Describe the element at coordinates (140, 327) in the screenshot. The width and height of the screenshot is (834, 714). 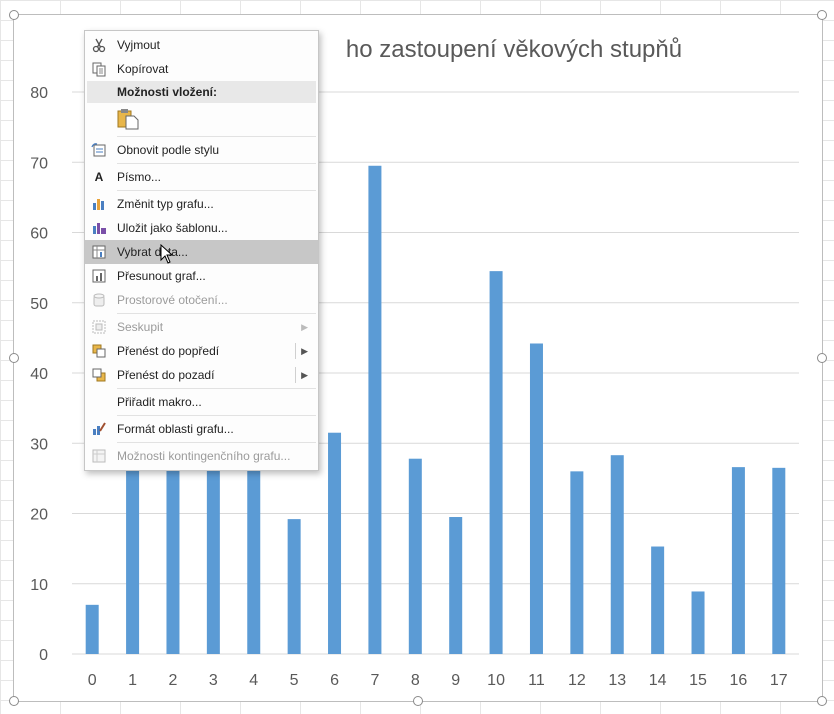
I see `menu-item-label: Seskupit` at that location.